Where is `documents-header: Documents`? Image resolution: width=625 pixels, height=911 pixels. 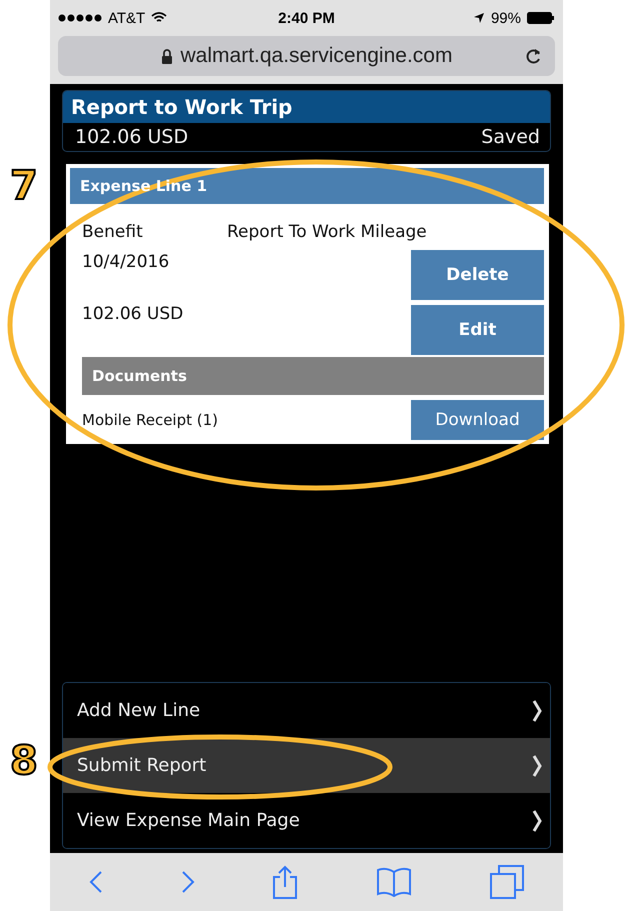
documents-header: Documents is located at coordinates (313, 376).